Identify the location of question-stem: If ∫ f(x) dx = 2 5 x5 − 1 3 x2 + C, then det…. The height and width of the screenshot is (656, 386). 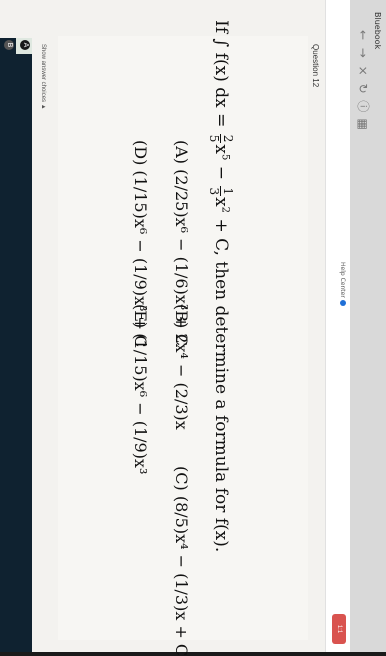
(221, 320).